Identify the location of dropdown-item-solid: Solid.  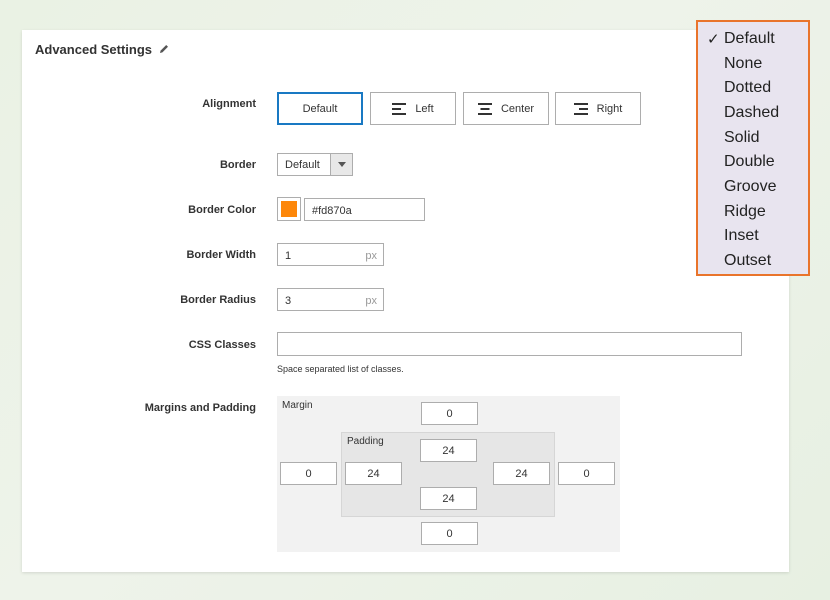
(742, 138).